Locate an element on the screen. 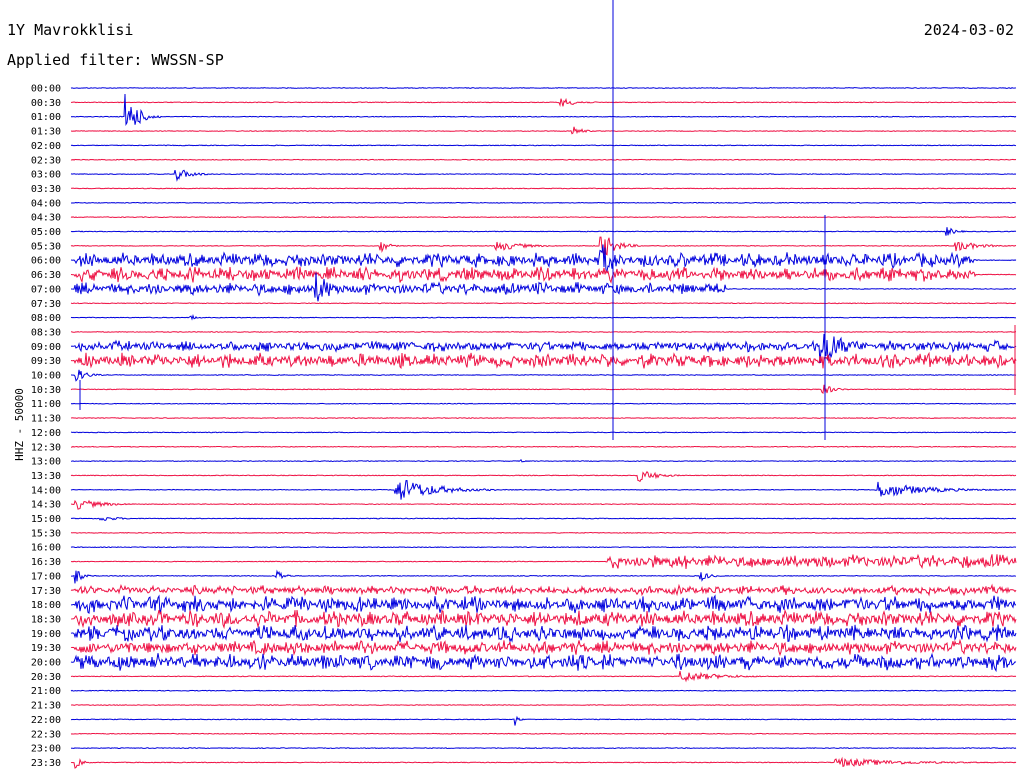 The height and width of the screenshot is (780, 1024). time-tick-label: 12:00 is located at coordinates (46, 433).